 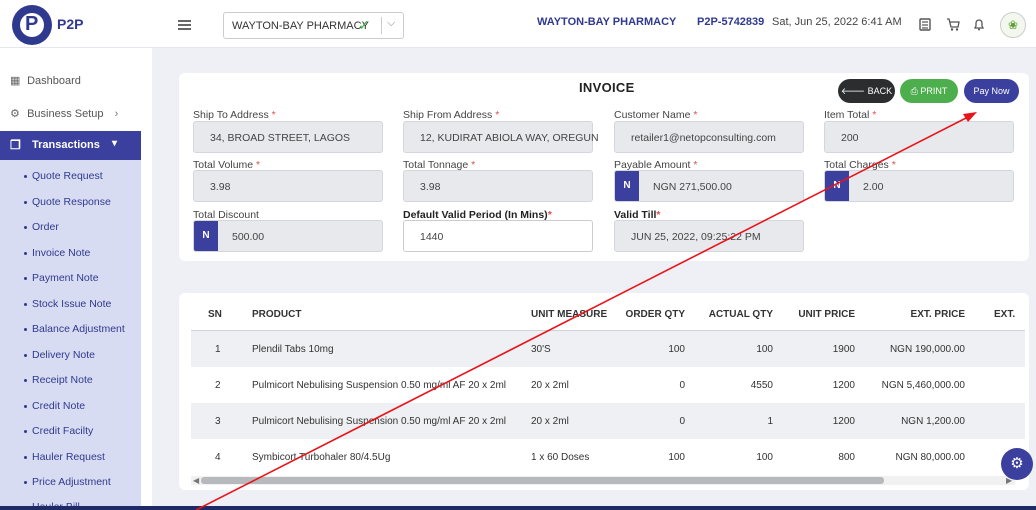 What do you see at coordinates (914, 91) in the screenshot?
I see `printer-icon: ⎙` at bounding box center [914, 91].